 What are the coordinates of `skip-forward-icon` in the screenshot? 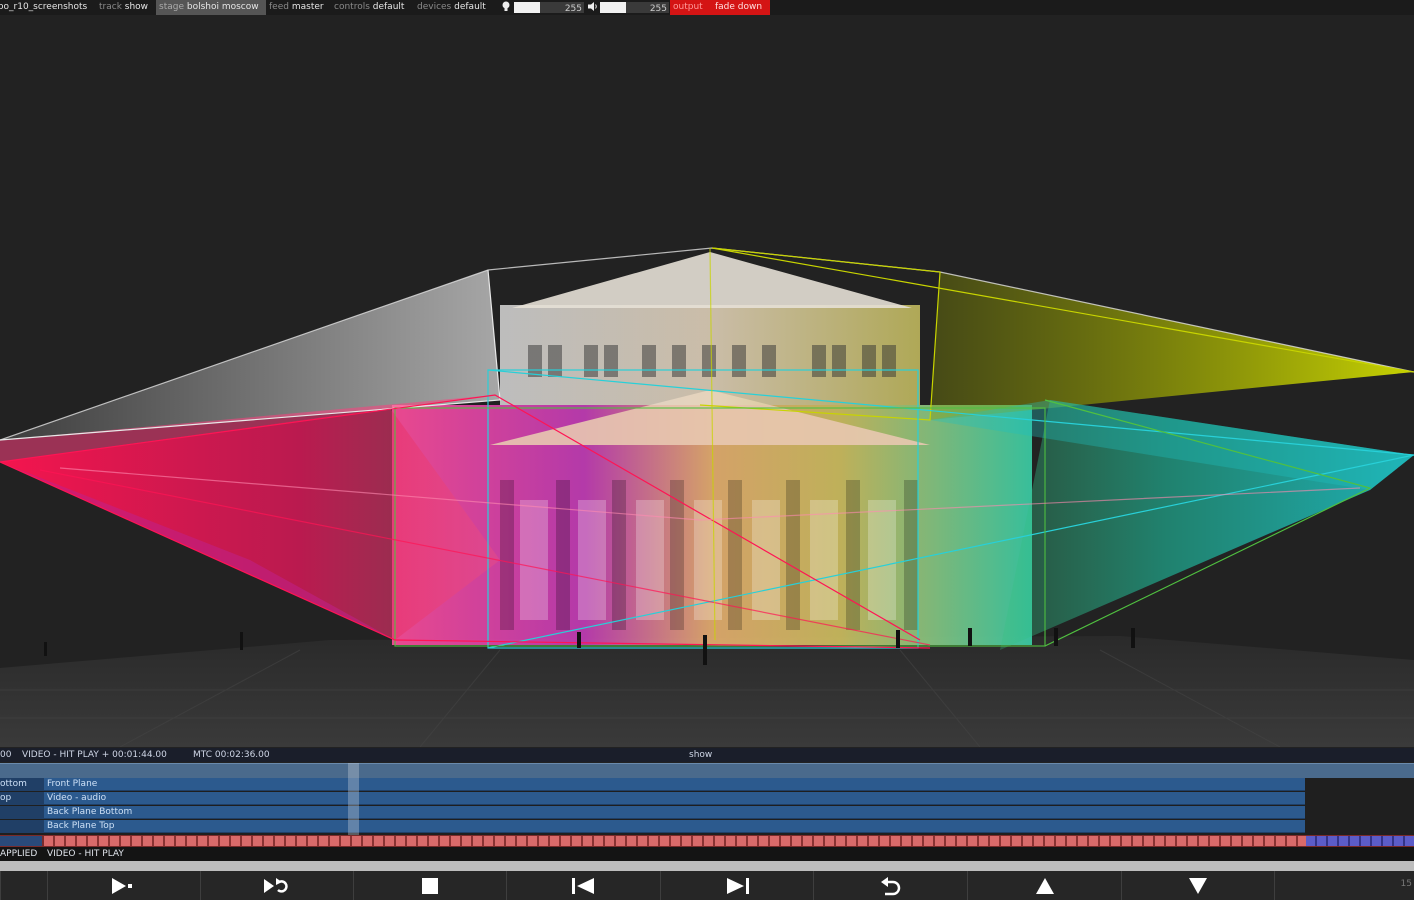 It's located at (738, 885).